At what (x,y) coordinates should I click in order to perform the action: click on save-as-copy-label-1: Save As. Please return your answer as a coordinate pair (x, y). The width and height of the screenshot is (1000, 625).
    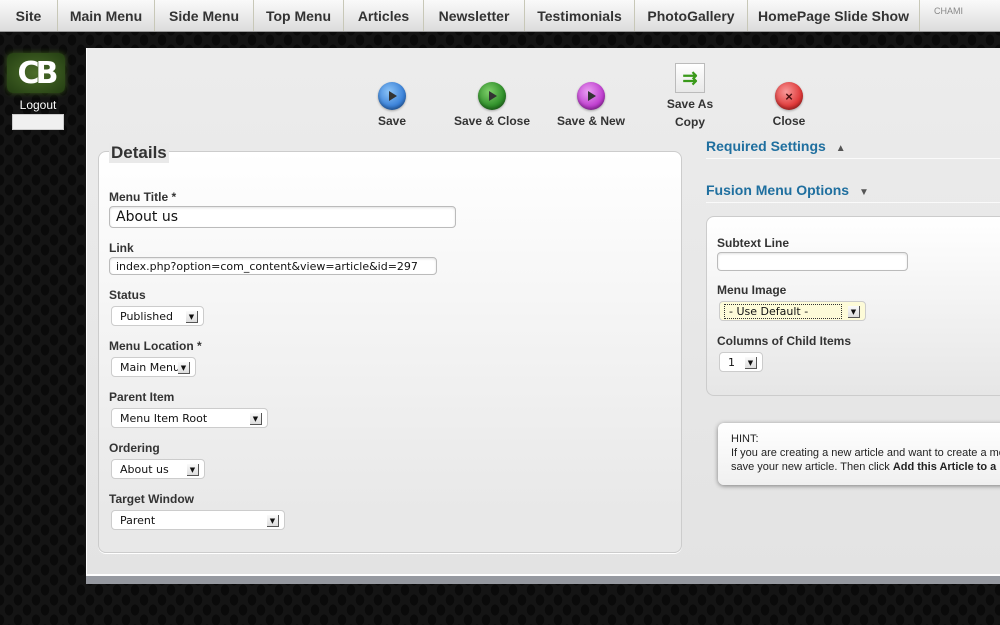
    Looking at the image, I should click on (690, 104).